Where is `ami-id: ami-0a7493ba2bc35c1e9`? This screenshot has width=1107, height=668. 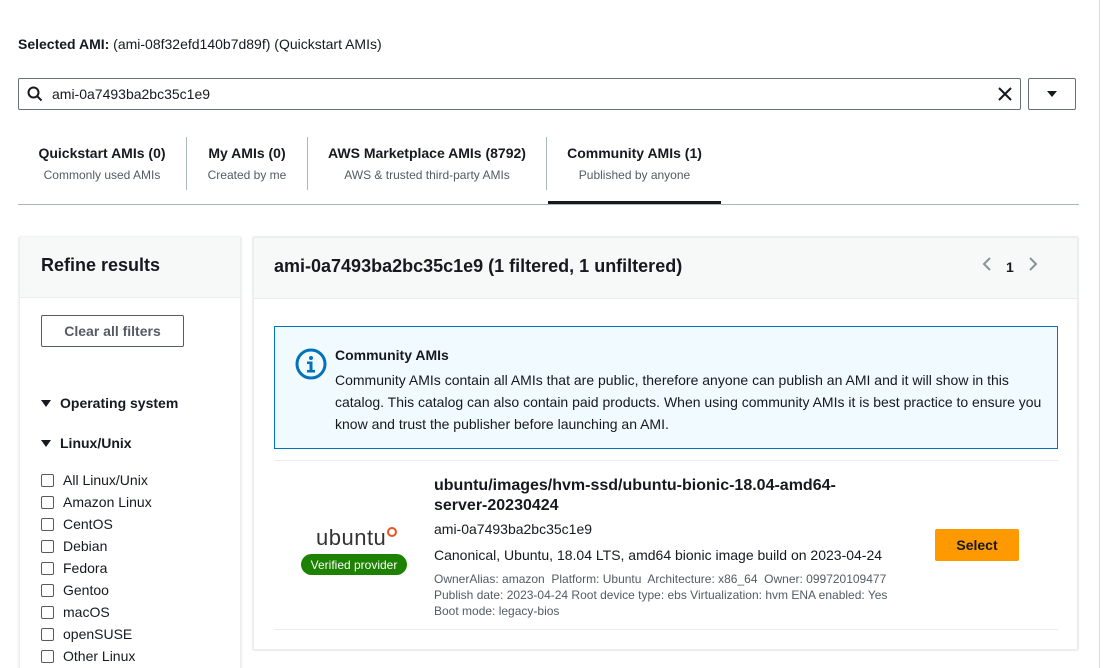 ami-id: ami-0a7493ba2bc35c1e9 is located at coordinates (513, 529).